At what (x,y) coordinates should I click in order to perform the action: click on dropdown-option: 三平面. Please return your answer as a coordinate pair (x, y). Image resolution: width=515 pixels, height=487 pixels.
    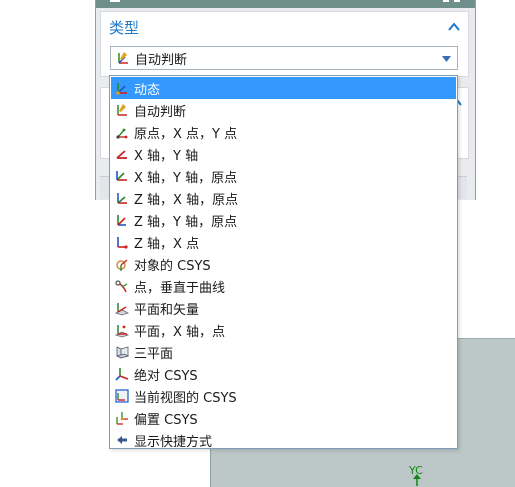
    Looking at the image, I should click on (283, 352).